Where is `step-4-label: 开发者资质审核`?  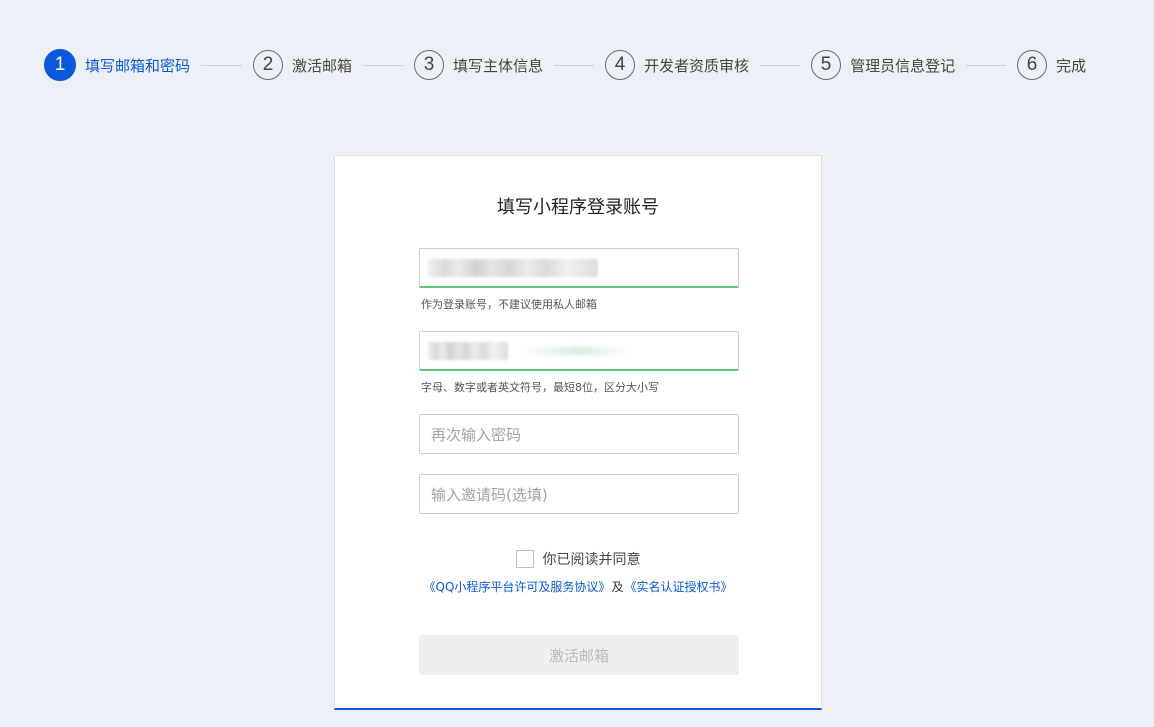 step-4-label: 开发者资质审核 is located at coordinates (697, 65).